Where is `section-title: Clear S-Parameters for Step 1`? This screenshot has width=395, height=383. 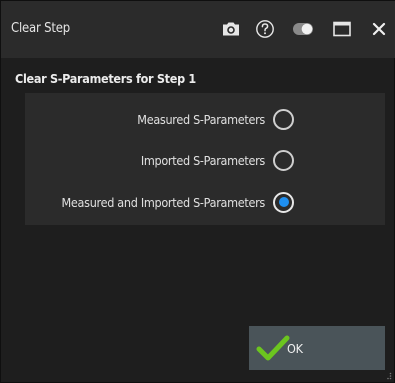 section-title: Clear S-Parameters for Step 1 is located at coordinates (105, 78).